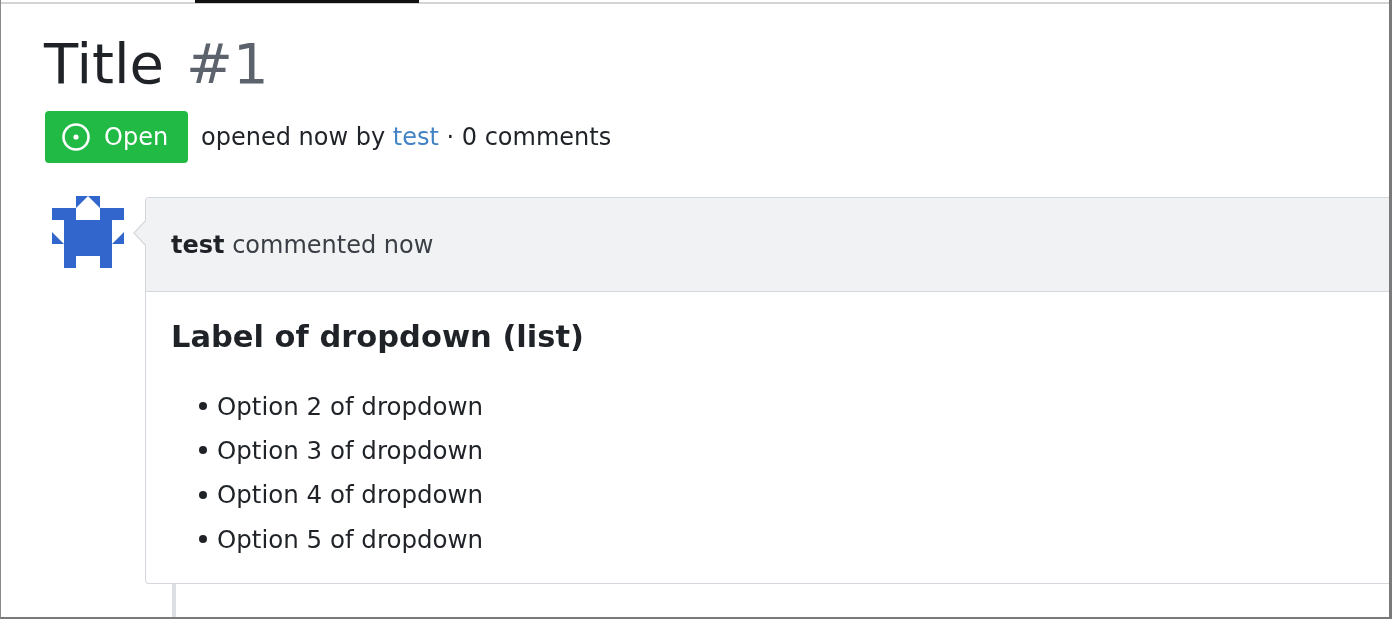 The image size is (1392, 619). I want to click on list-item: Option 3 of dropdown, so click(350, 450).